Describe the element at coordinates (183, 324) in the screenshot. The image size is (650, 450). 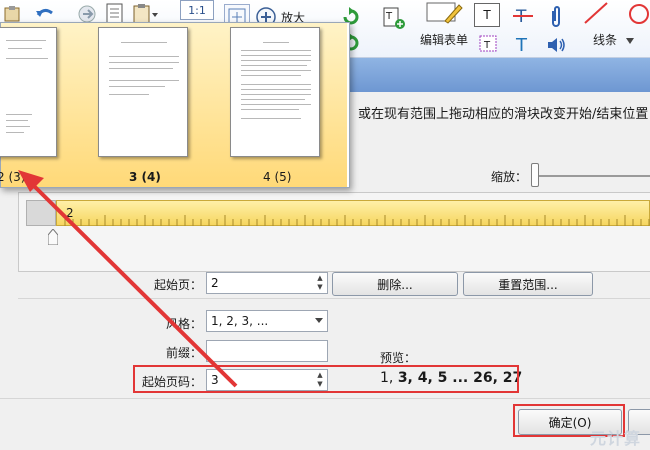
I see `style-label: 风格：` at that location.